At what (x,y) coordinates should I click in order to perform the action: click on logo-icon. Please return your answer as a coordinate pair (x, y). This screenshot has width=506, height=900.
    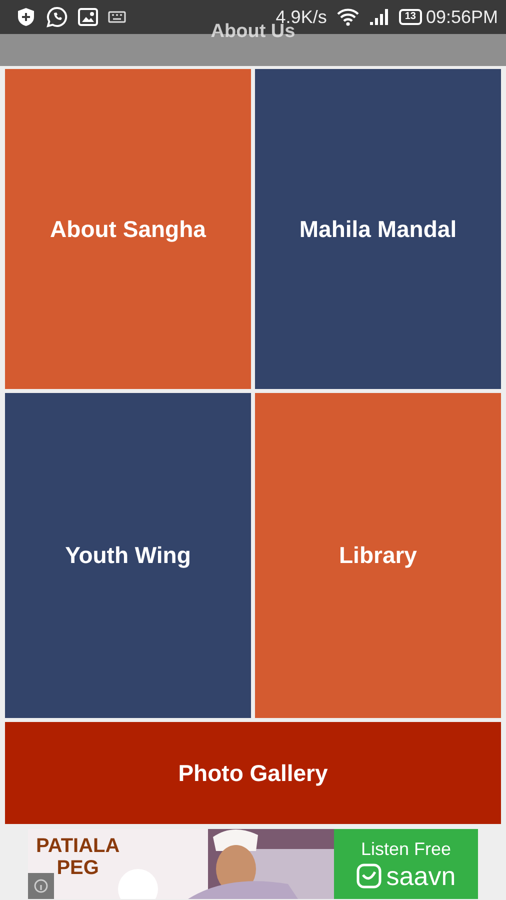
    Looking at the image, I should click on (369, 875).